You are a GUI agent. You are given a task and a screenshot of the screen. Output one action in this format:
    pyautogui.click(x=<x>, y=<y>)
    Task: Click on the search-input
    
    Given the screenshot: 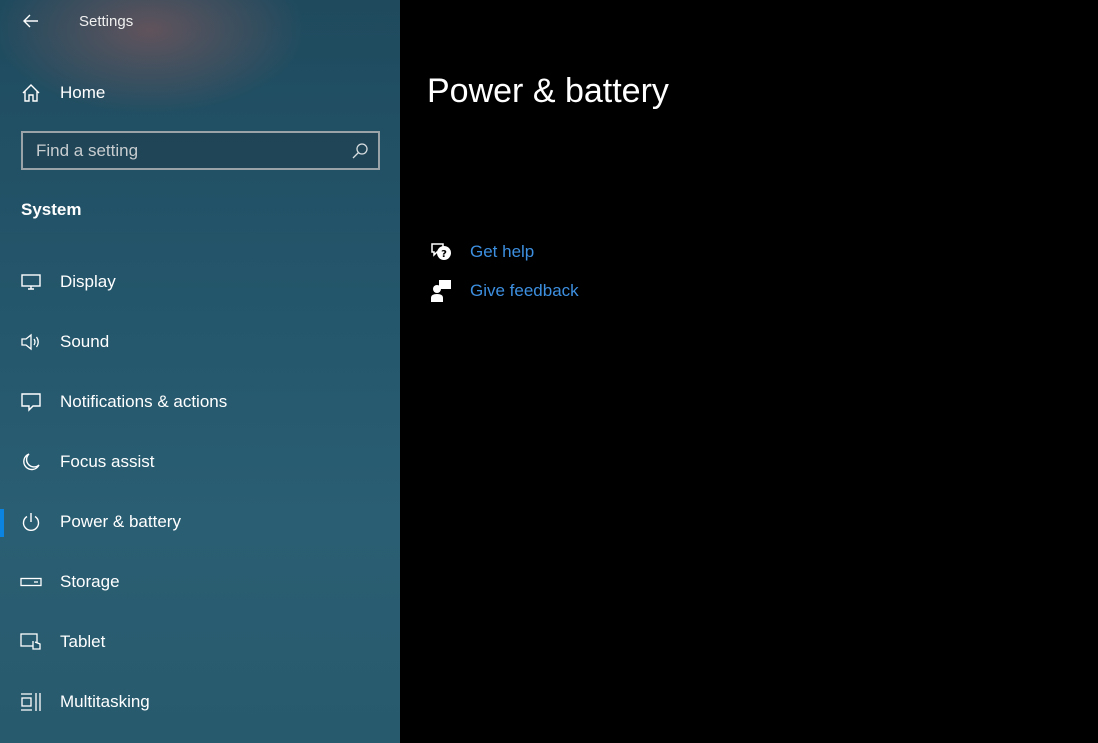 What is the action you would take?
    pyautogui.click(x=191, y=150)
    